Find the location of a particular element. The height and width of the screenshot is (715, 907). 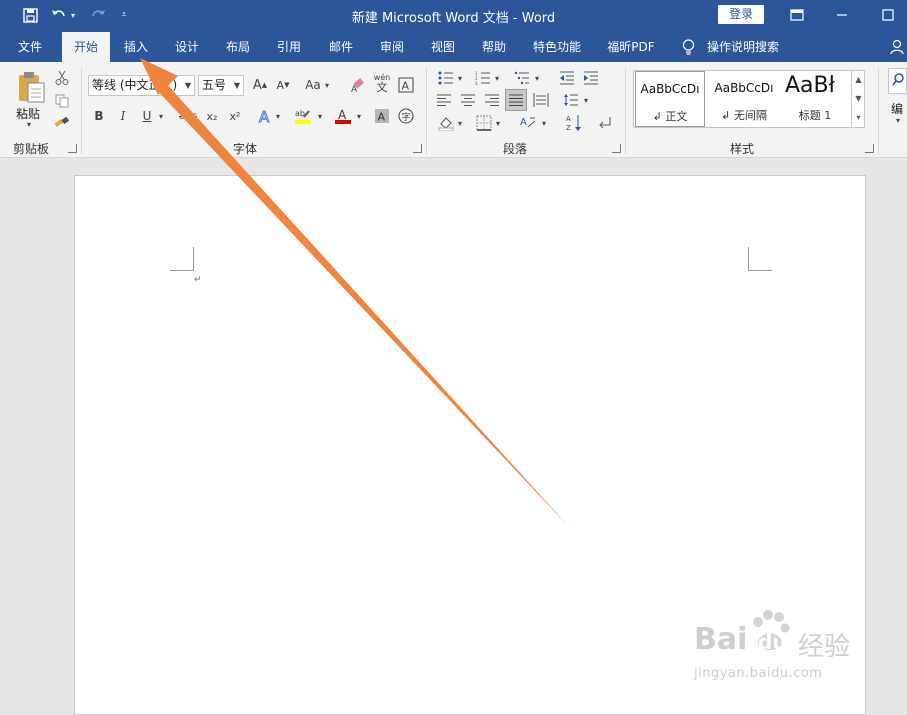

watermark-brand-tail: du is located at coordinates (772, 642).